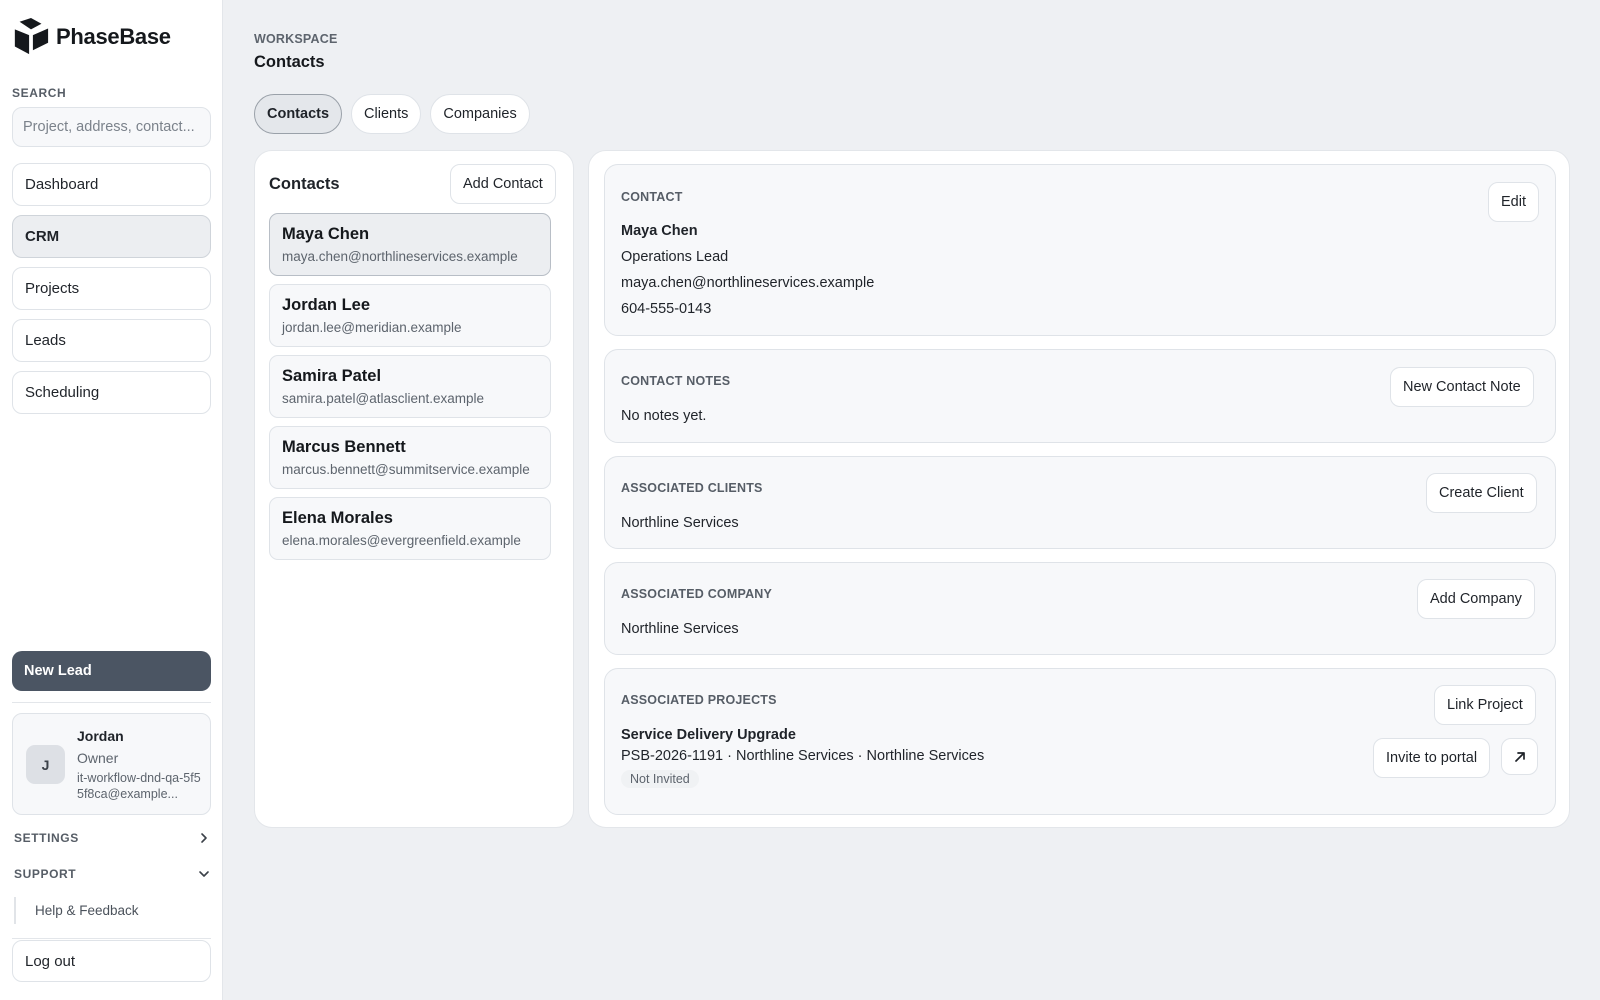  I want to click on contact-email: samira.patel@atlasclient.example, so click(383, 398).